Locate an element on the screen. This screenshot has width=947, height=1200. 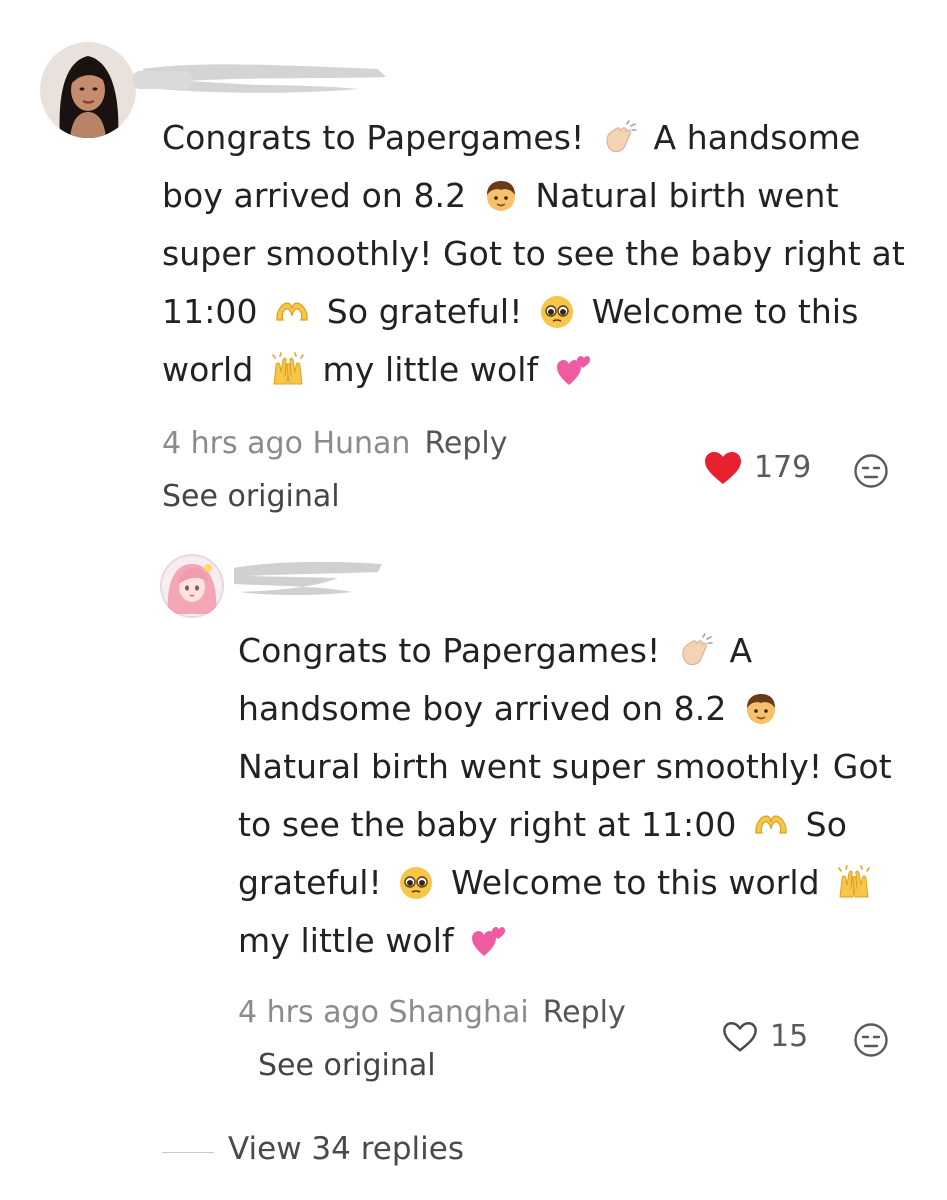
timestamp-location: 4 hrs ago Hunan is located at coordinates (286, 443).